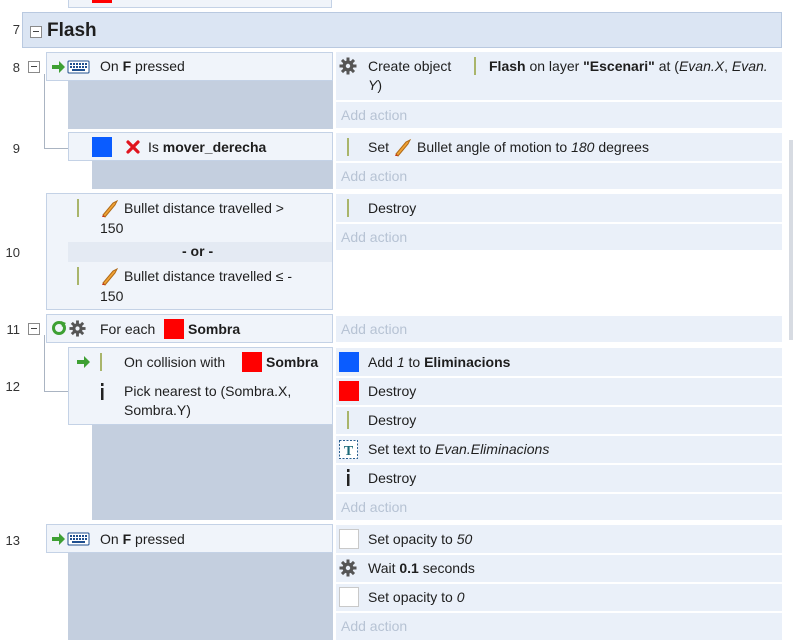 This screenshot has height=640, width=793. What do you see at coordinates (212, 175) in the screenshot?
I see `event-9-condition-fill` at bounding box center [212, 175].